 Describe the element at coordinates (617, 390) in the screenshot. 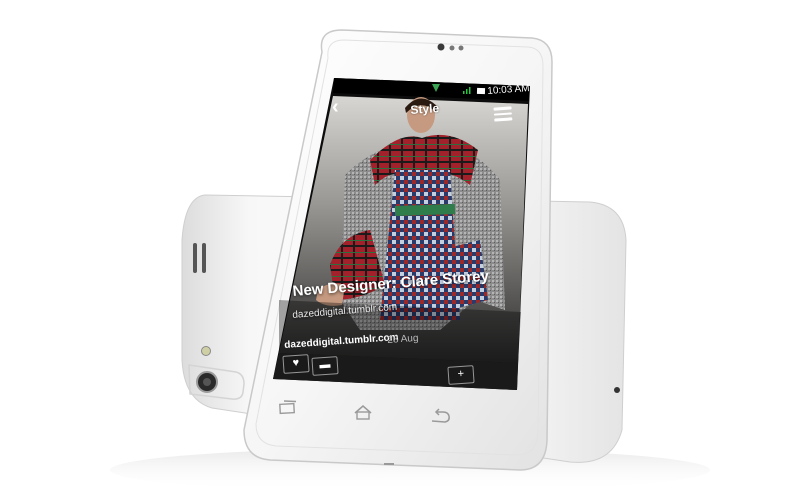

I see `headphone-jack` at that location.